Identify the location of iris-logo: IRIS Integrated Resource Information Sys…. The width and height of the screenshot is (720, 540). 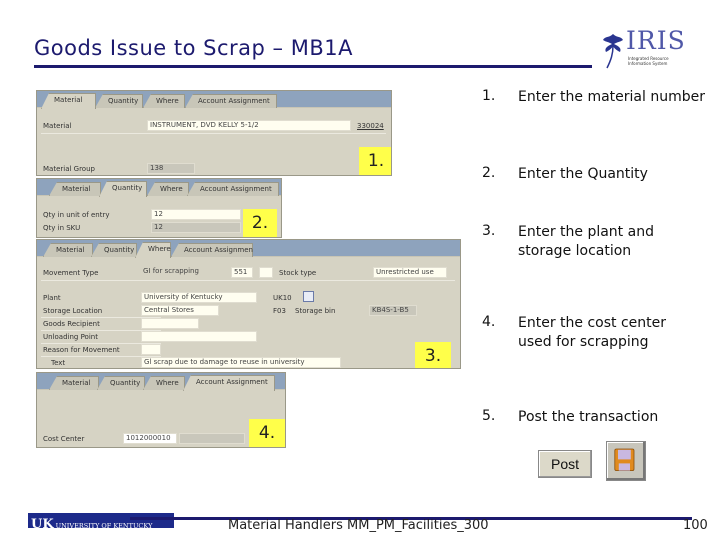
(641, 49).